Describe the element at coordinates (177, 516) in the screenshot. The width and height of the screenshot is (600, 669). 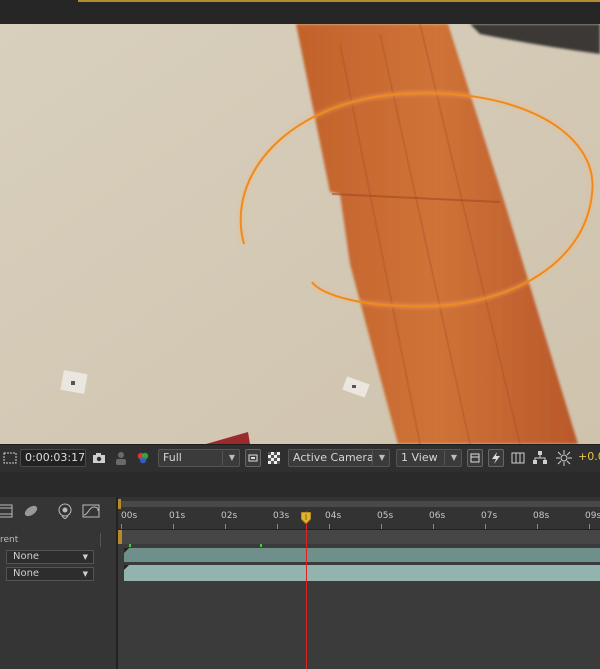
I see `ruler-tick-label: 01s` at that location.